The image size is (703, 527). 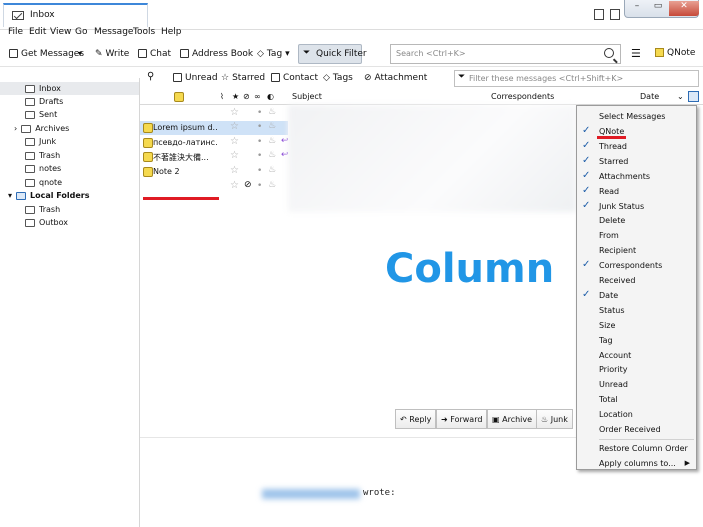 What do you see at coordinates (60, 32) in the screenshot?
I see `menu-view: View` at bounding box center [60, 32].